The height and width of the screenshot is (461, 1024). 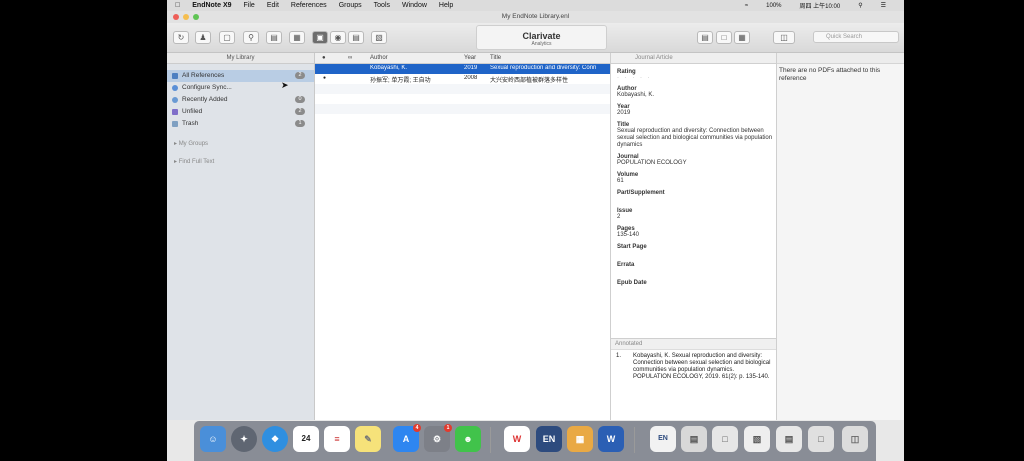 What do you see at coordinates (240, 112) in the screenshot?
I see `group-unfiled: Unfiled 2` at bounding box center [240, 112].